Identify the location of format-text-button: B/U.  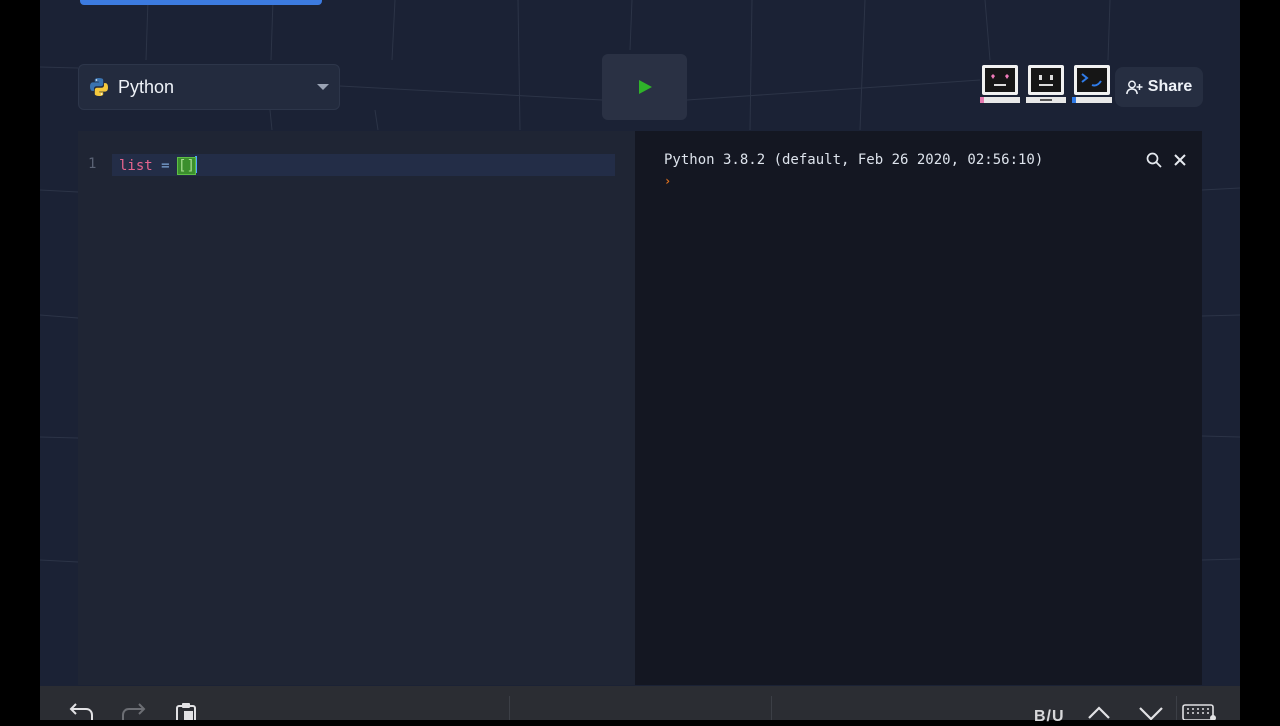
(1049, 717).